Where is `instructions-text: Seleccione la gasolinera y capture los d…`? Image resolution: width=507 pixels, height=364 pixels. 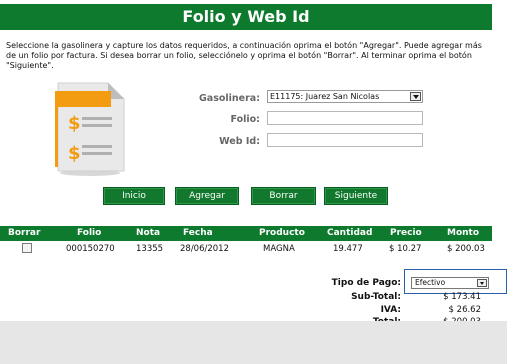 instructions-text: Seleccione la gasolinera y capture los d… is located at coordinates (244, 55).